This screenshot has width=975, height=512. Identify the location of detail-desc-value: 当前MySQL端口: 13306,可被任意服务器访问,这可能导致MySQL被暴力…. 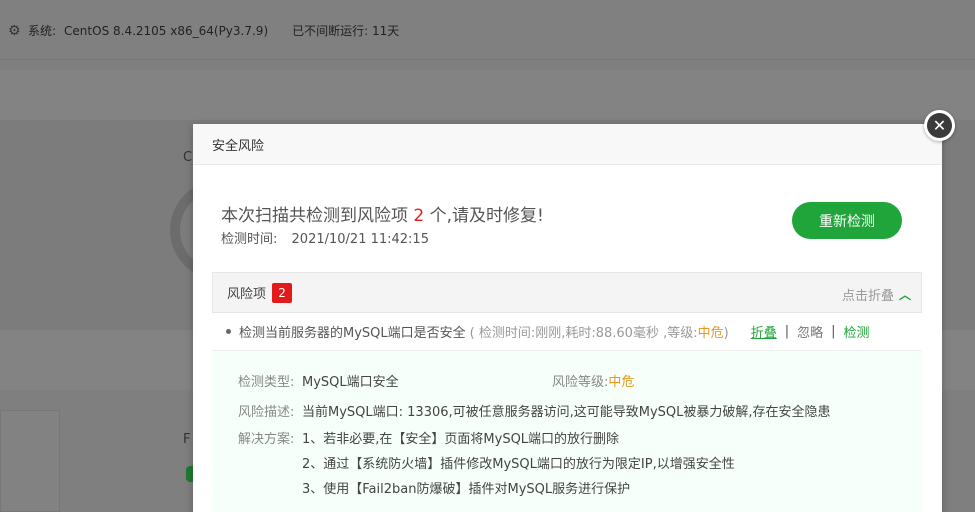
(566, 412).